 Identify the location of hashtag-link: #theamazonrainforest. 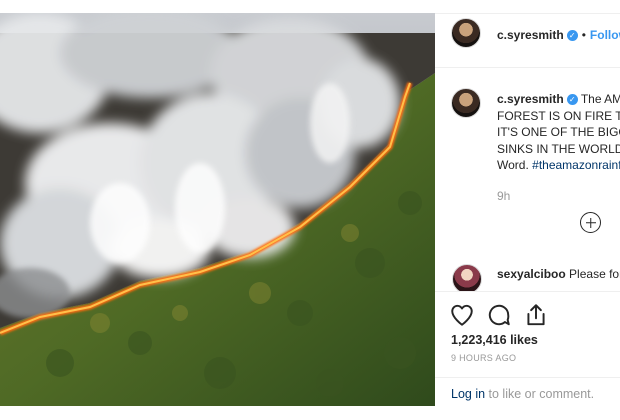
(576, 165).